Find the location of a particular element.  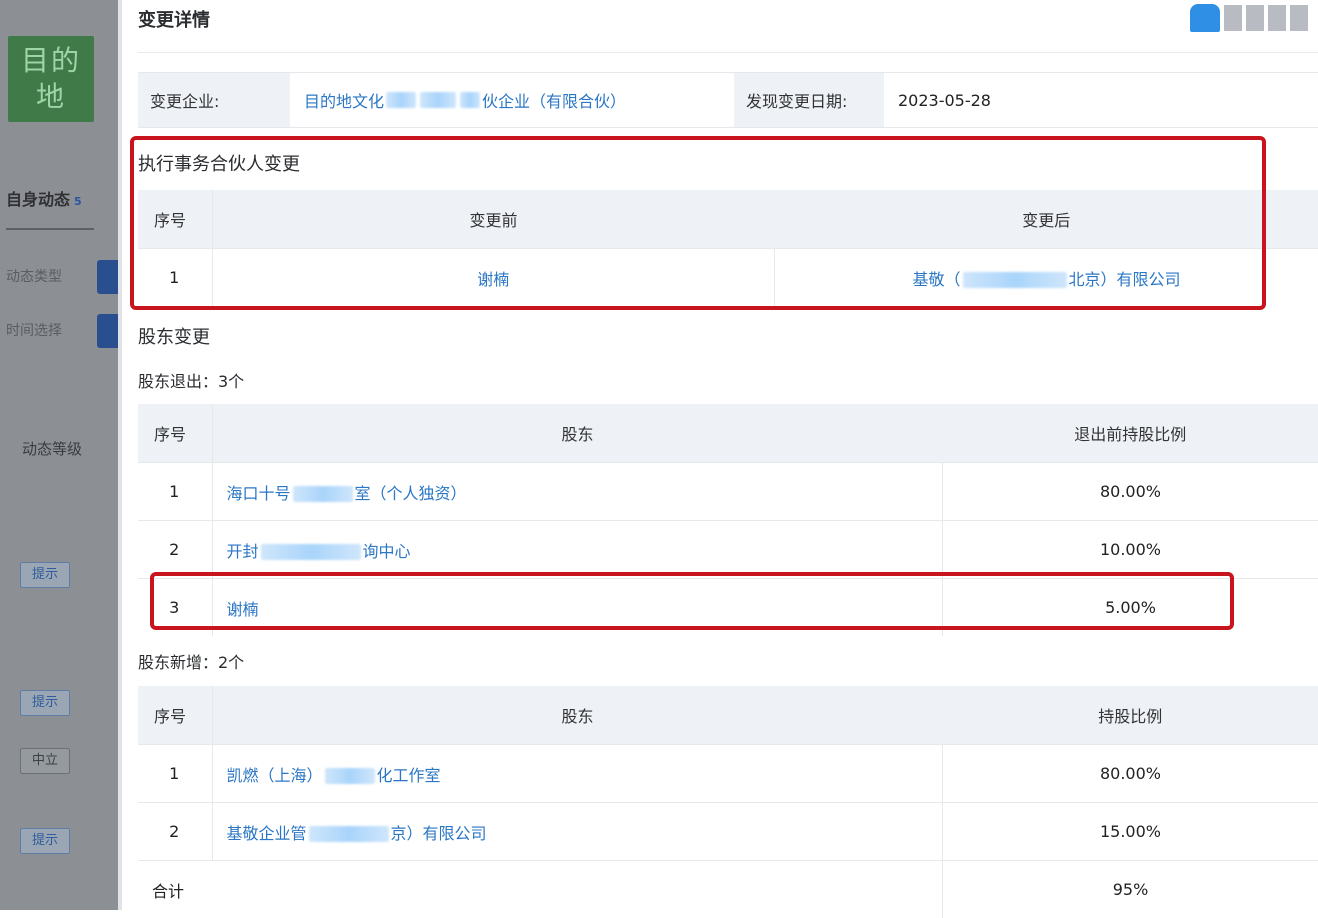

exit-pct: 10.00% is located at coordinates (1130, 550).